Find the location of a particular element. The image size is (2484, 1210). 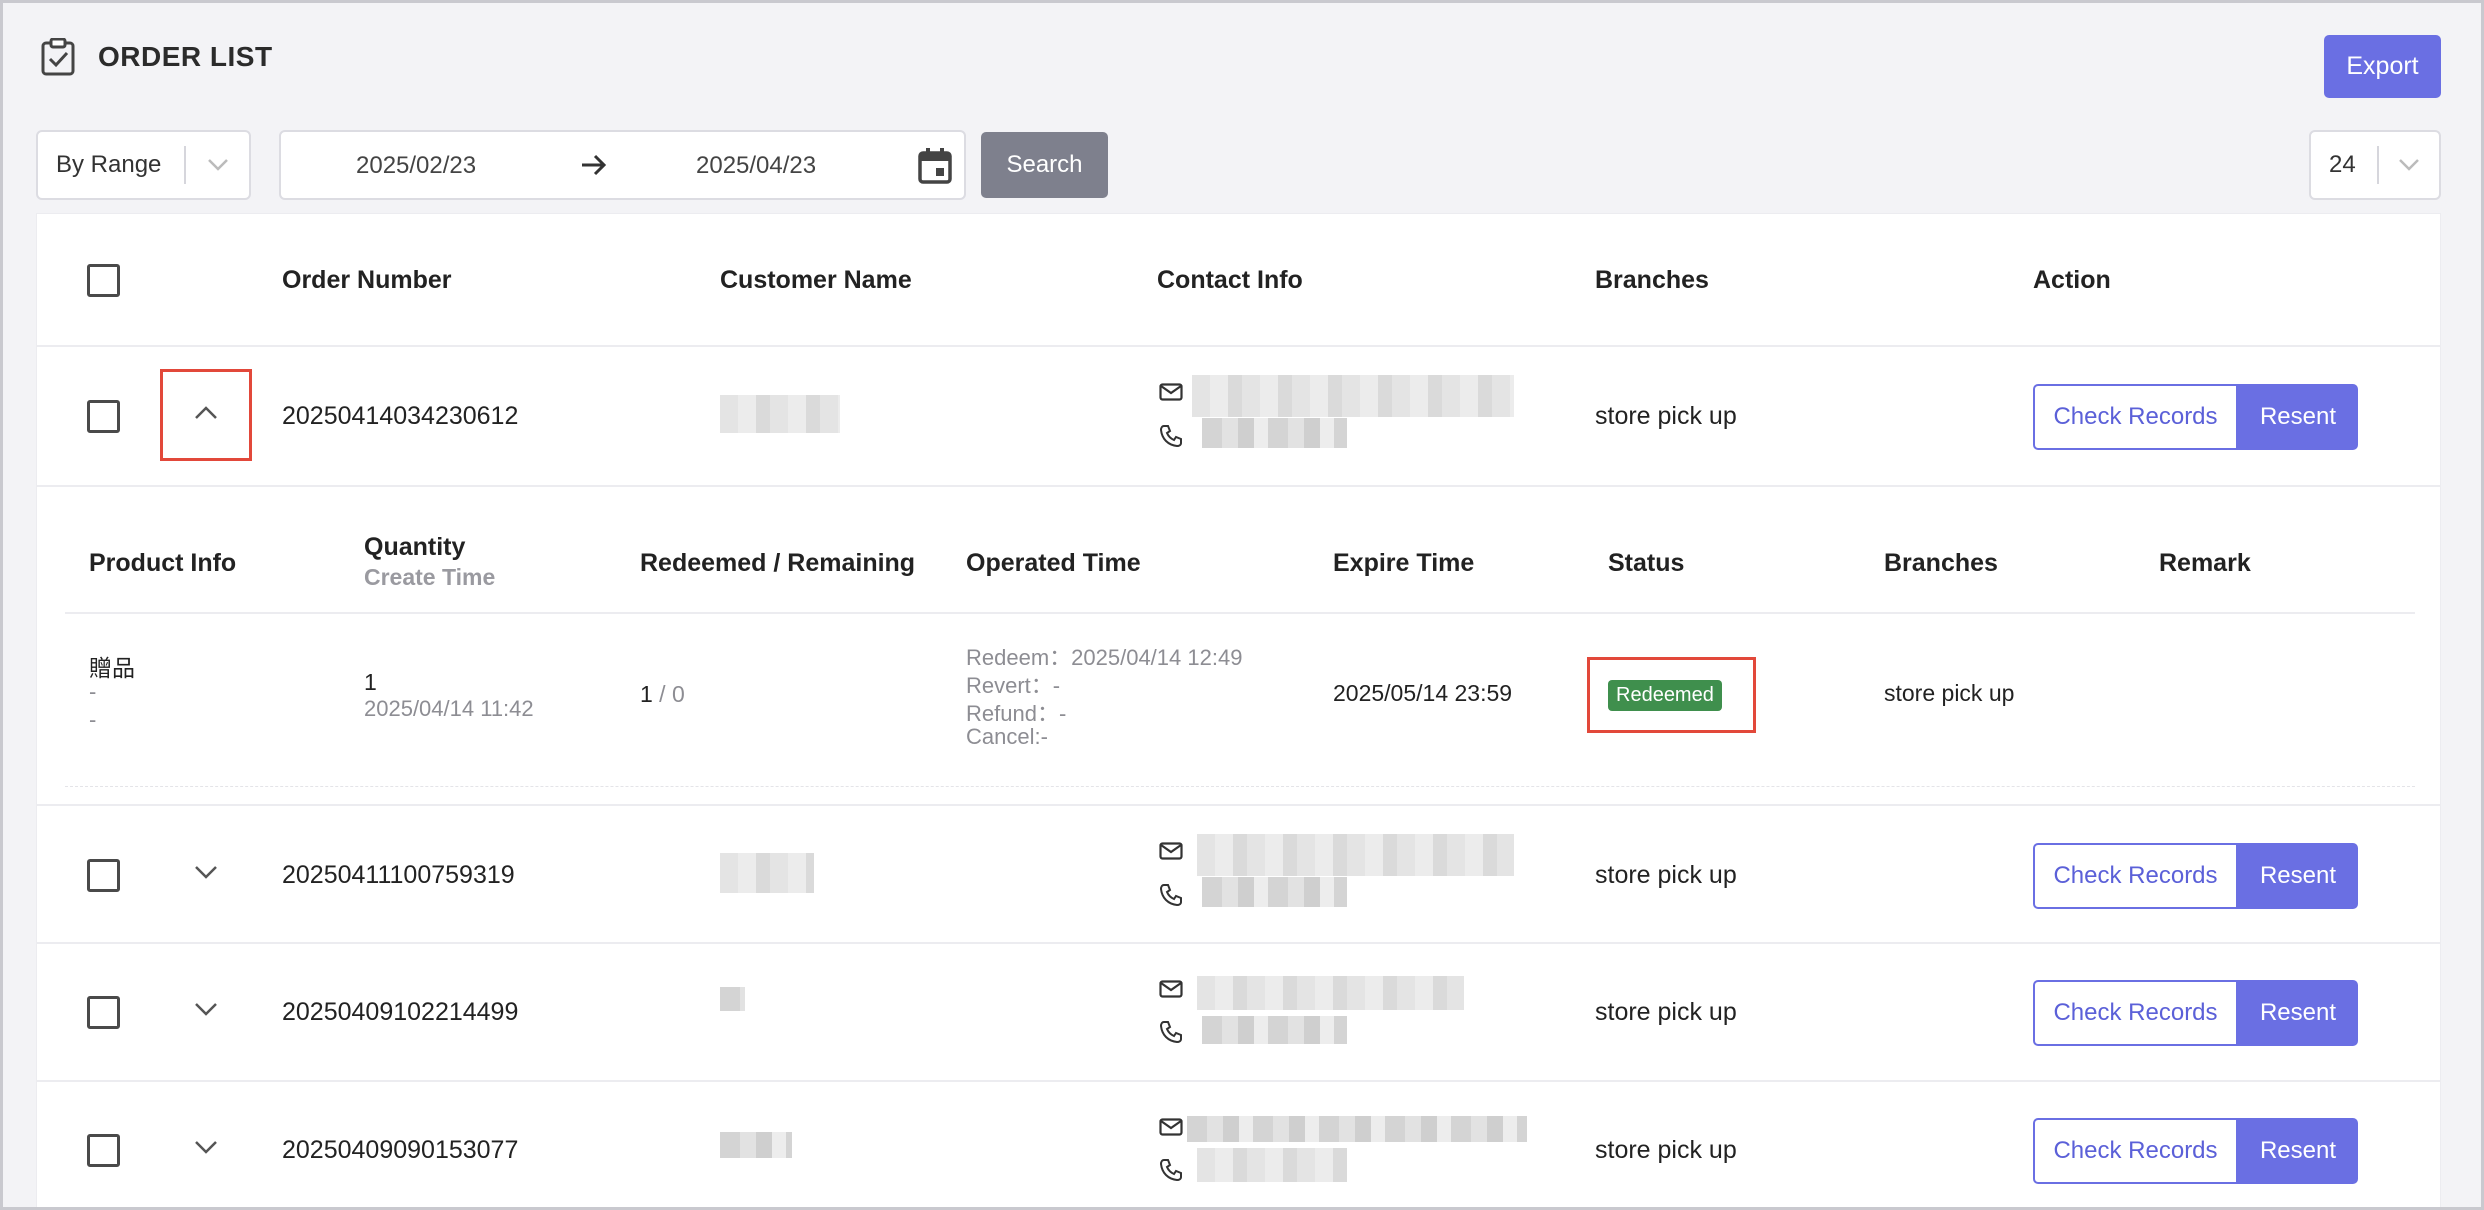

redeemed-remaining-value: 1 / 0 is located at coordinates (662, 694).